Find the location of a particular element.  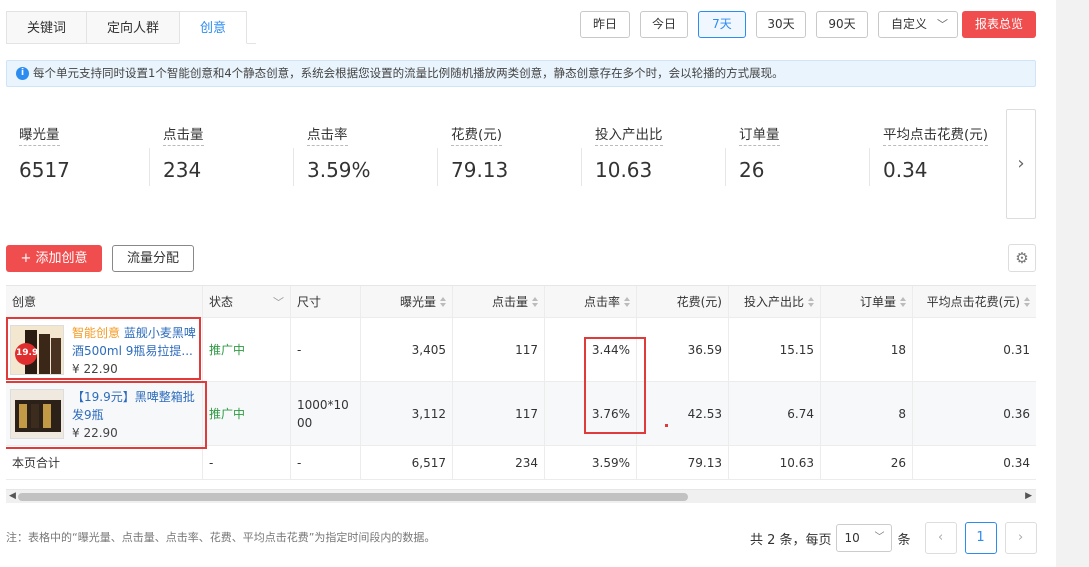

stat-value: 26 is located at coordinates (752, 170).